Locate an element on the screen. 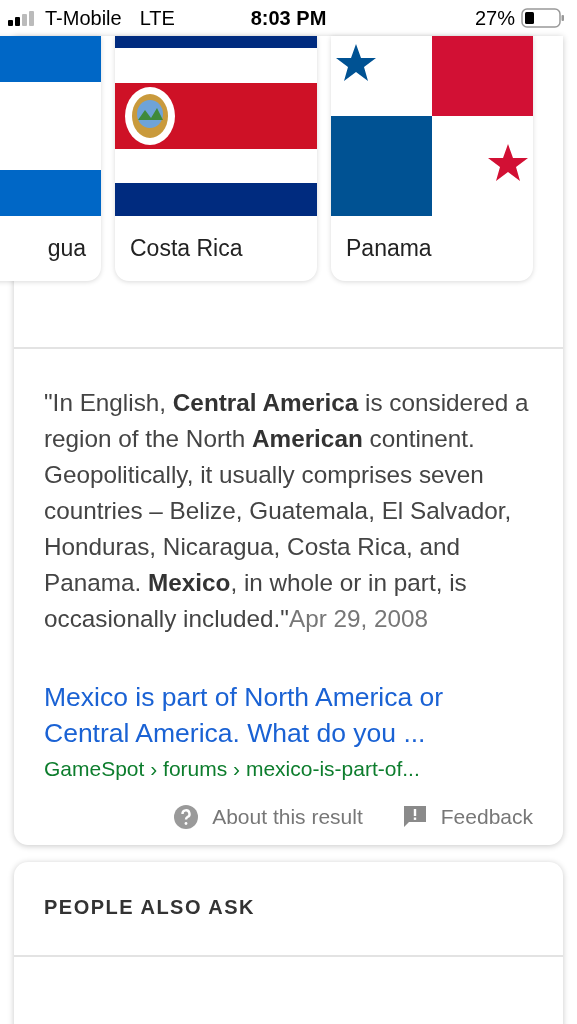 The width and height of the screenshot is (577, 1024). battery-icon is located at coordinates (543, 18).